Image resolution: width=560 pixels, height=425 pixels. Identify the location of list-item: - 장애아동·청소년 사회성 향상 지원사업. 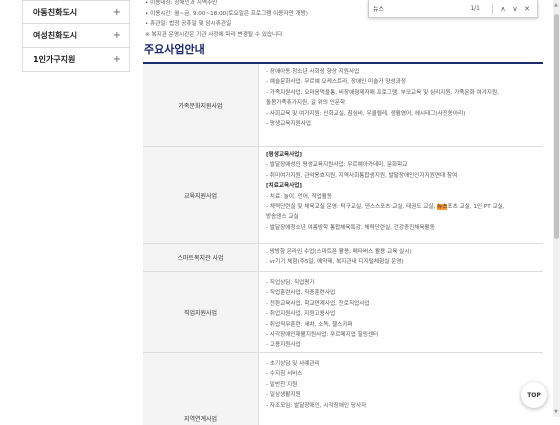
(313, 72).